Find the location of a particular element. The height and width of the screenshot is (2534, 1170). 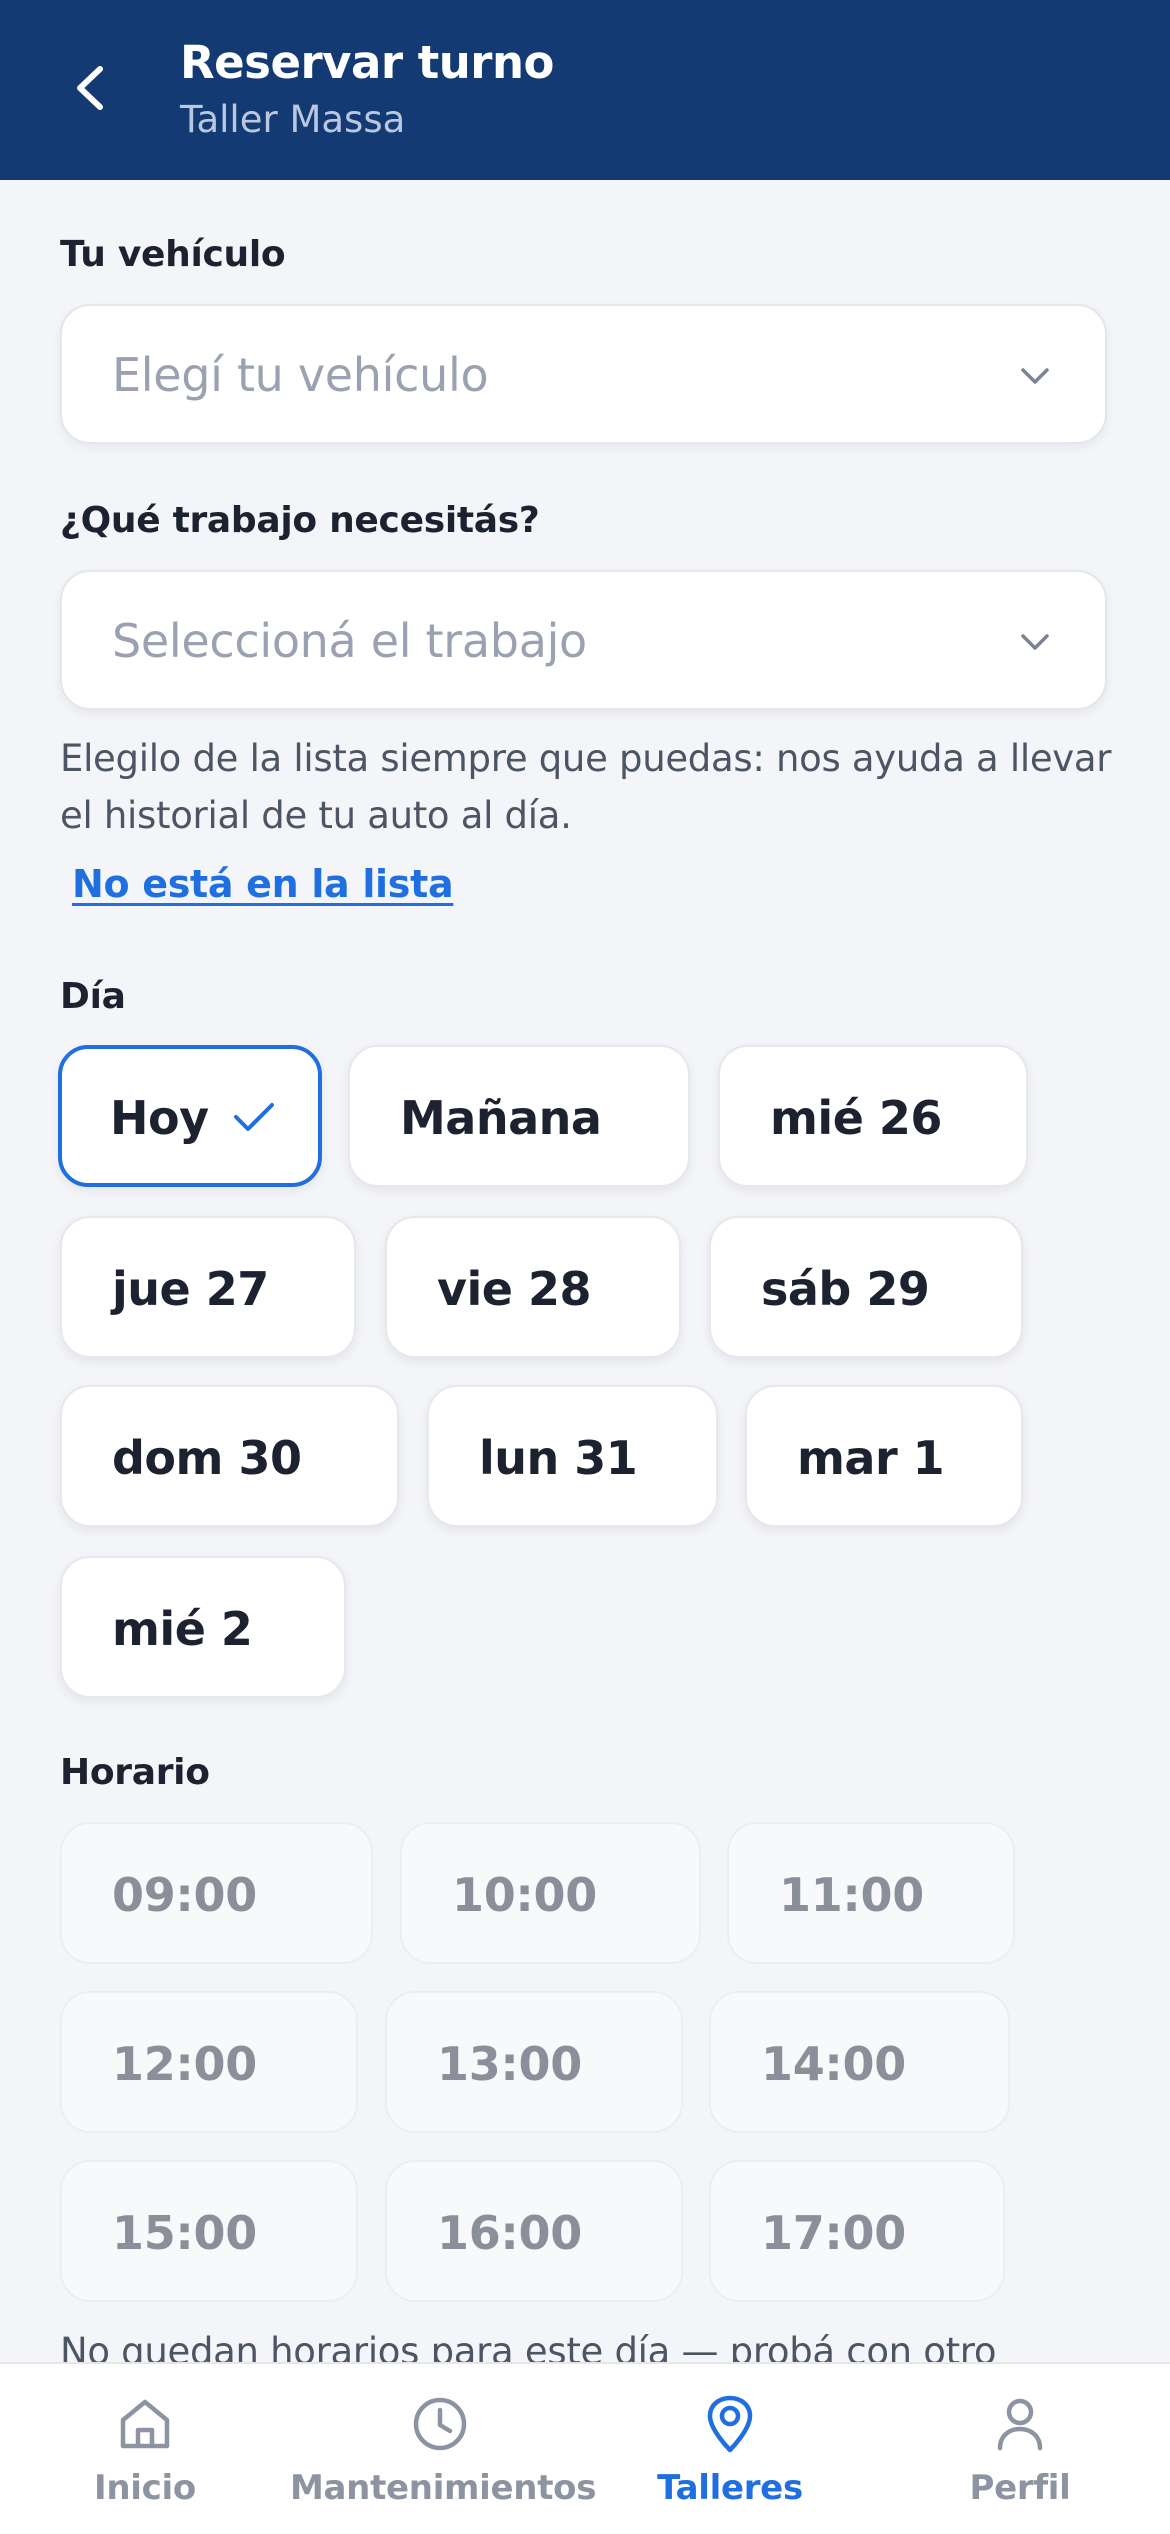

time-slot-disabled: 11:00 is located at coordinates (871, 1893).